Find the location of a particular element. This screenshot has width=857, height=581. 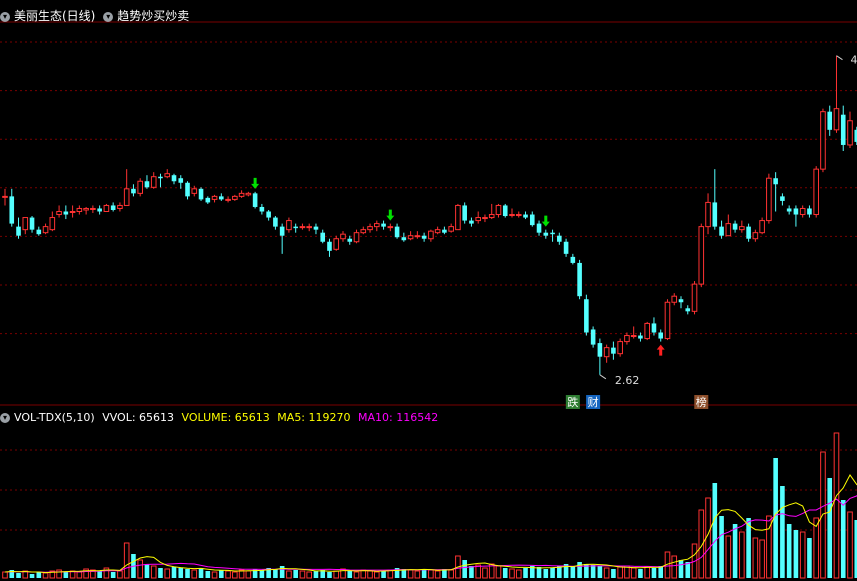

panel-menu-icon: ▾ is located at coordinates (5, 16).